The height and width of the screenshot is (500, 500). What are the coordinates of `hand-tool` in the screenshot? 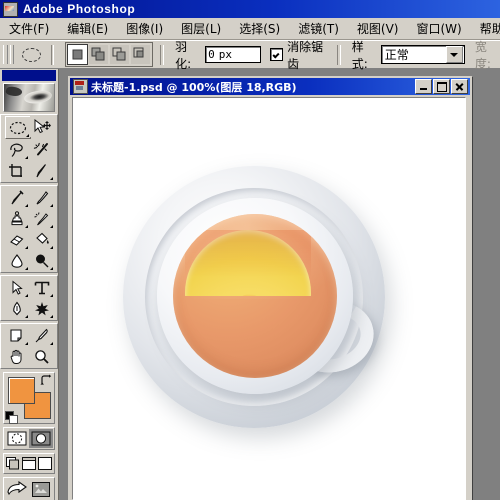 It's located at (17, 356).